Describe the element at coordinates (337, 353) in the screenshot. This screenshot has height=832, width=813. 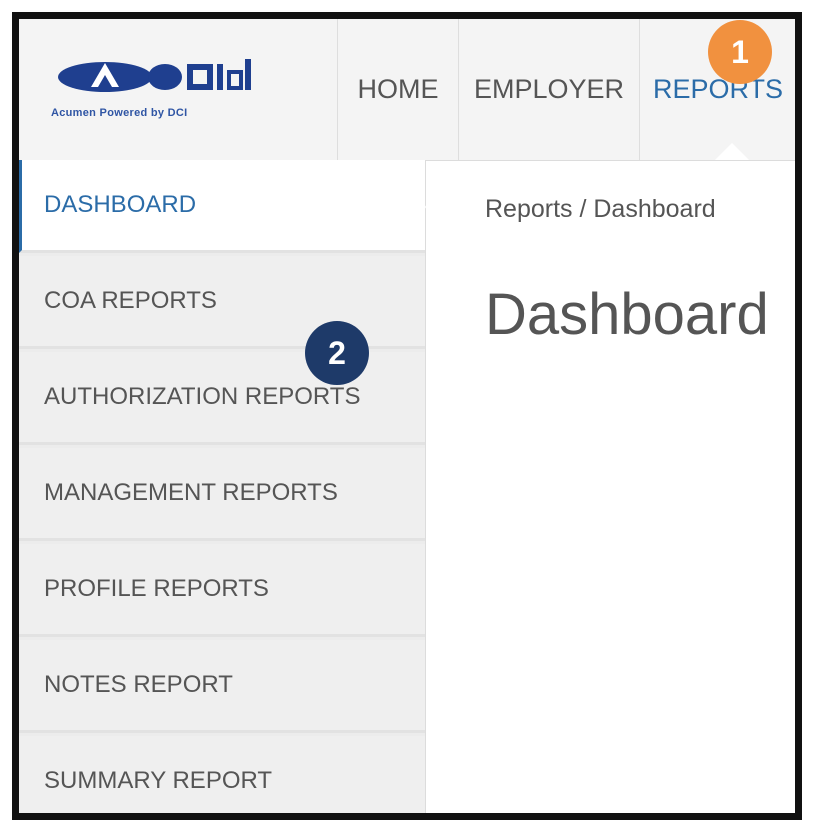
I see `step-2-badge: 2` at that location.